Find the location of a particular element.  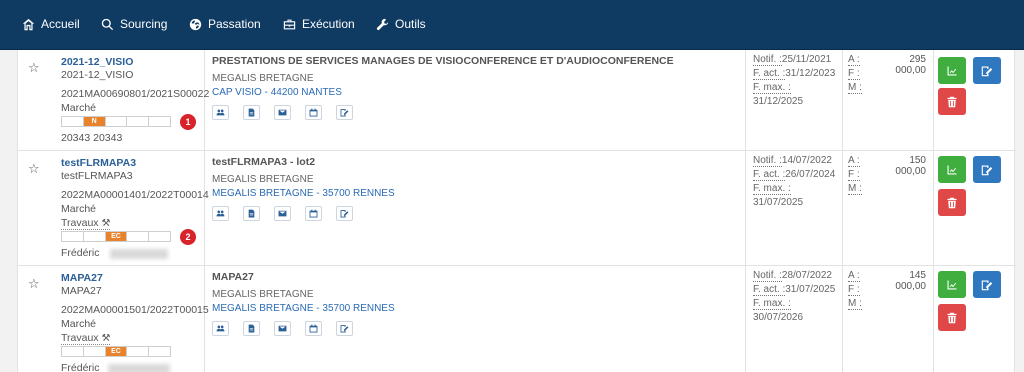

nav-outils-label: Outils is located at coordinates (410, 24).